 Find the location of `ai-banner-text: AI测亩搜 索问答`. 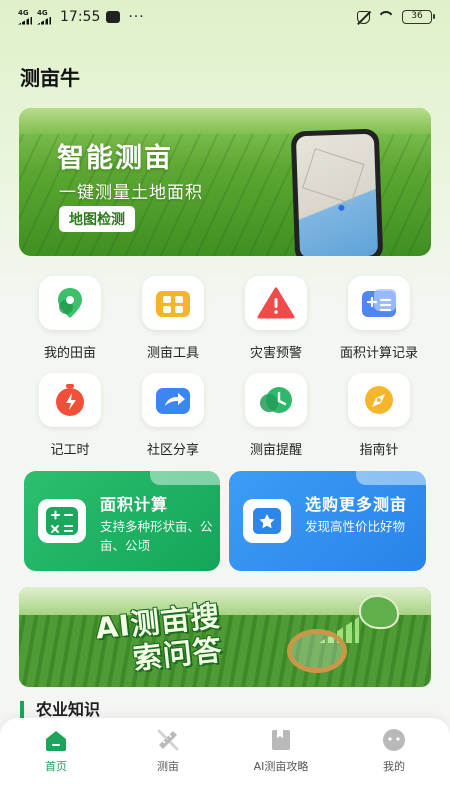

ai-banner-text: AI测亩搜 索问答 is located at coordinates (160, 639).